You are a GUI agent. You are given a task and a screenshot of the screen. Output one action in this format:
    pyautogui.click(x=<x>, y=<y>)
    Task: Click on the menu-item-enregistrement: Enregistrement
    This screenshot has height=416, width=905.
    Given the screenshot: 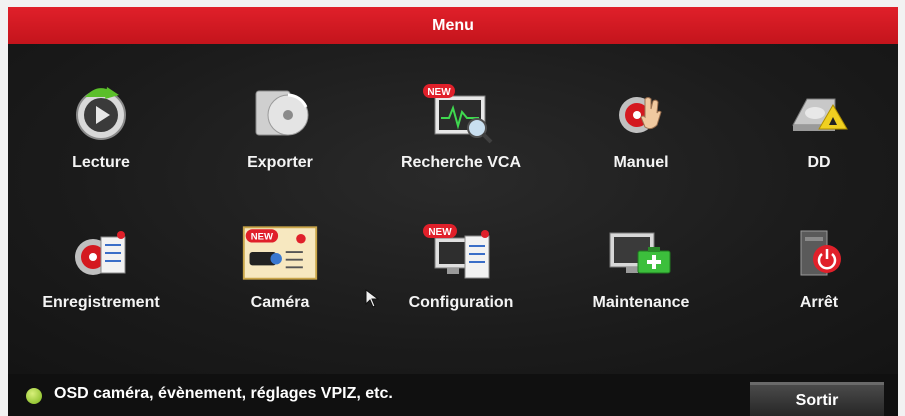 What is the action you would take?
    pyautogui.click(x=101, y=282)
    